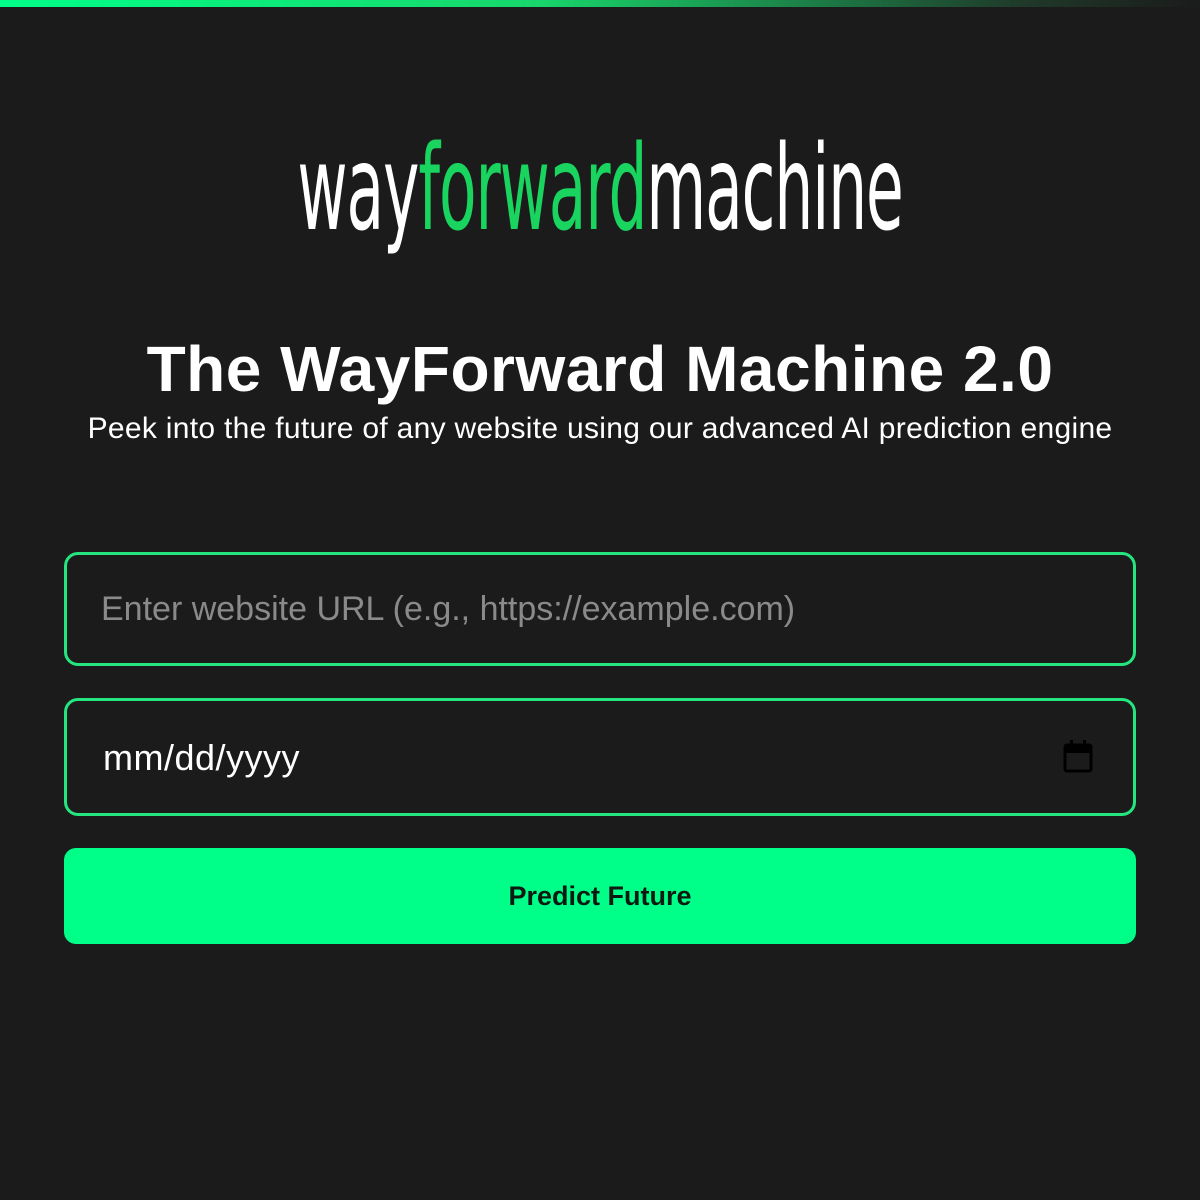  I want to click on predict-future-button: Predict Future, so click(600, 896).